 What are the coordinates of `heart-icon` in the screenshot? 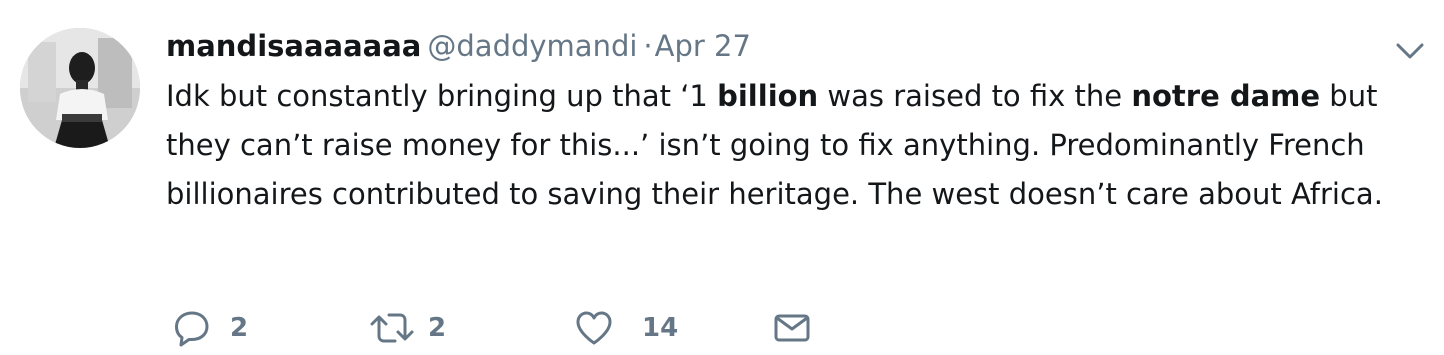 It's located at (594, 328).